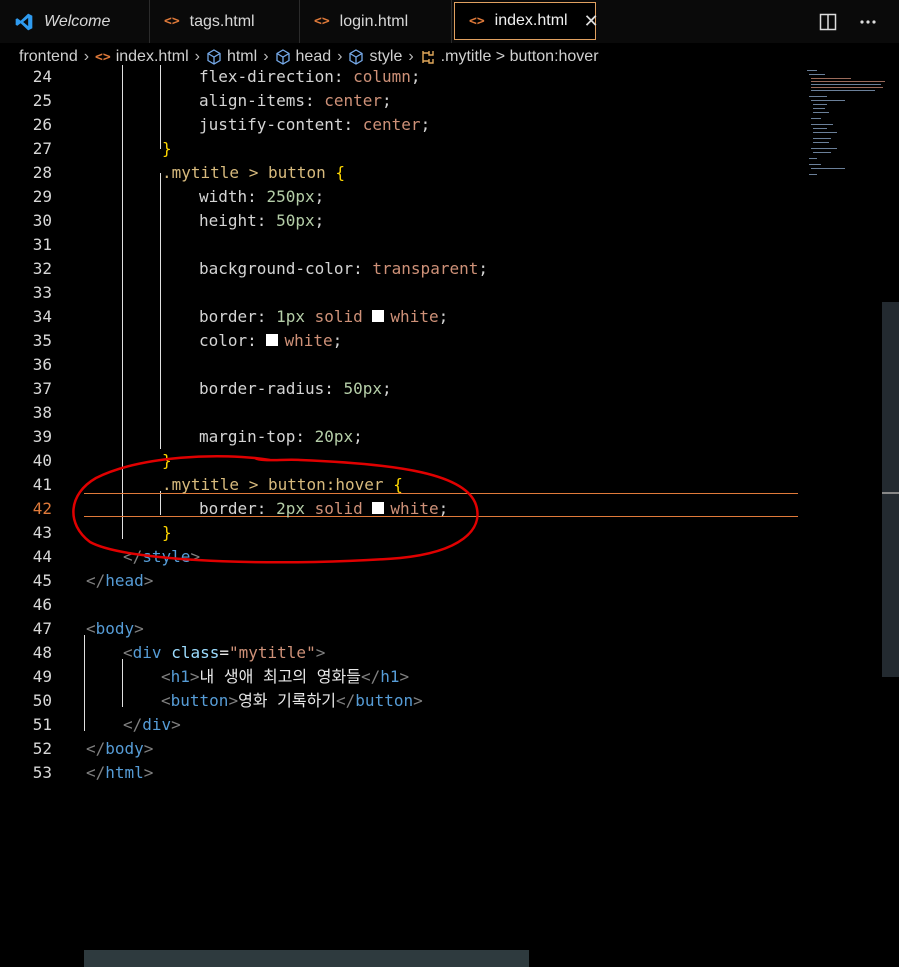 This screenshot has width=899, height=967. I want to click on css-property: color, so click(223, 340).